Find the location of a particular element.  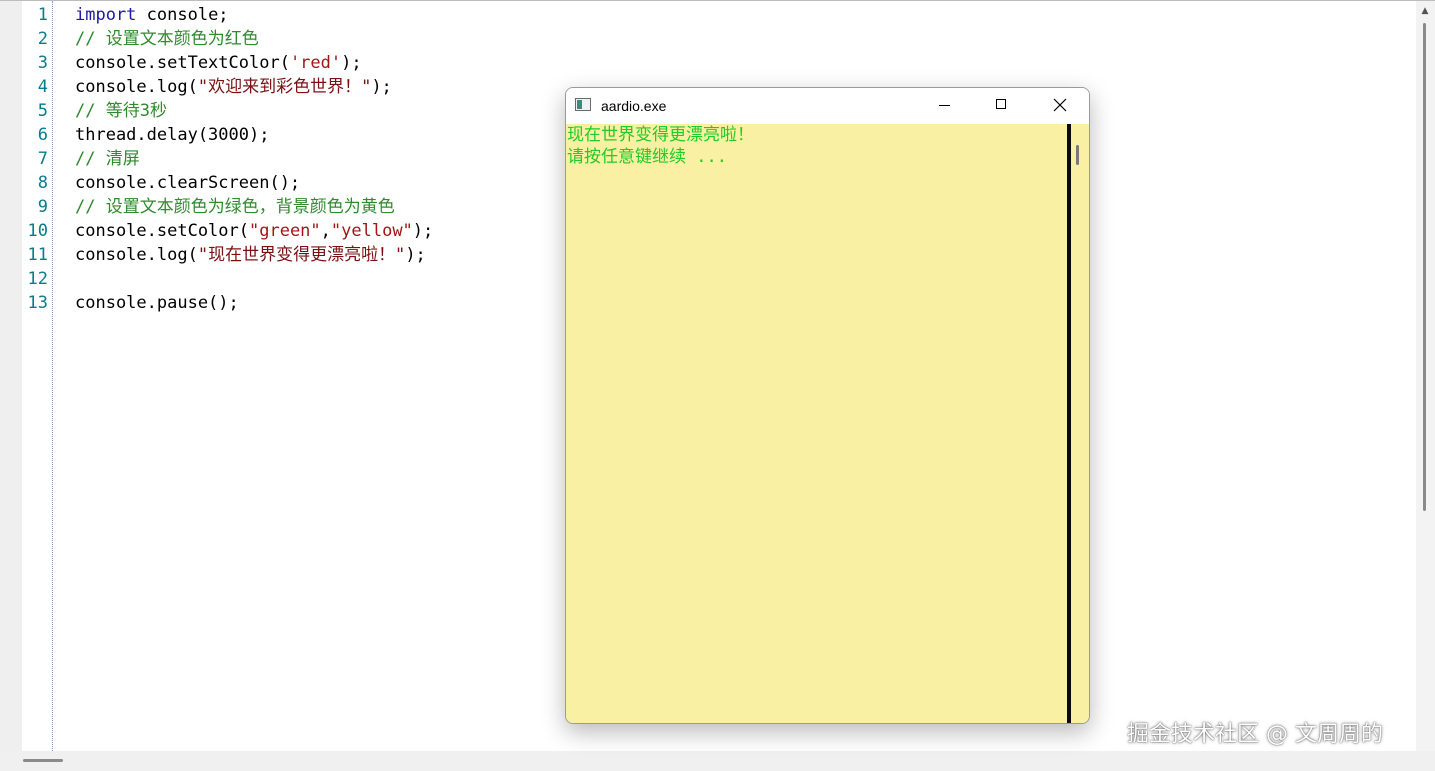

code-text: , is located at coordinates (325, 231).